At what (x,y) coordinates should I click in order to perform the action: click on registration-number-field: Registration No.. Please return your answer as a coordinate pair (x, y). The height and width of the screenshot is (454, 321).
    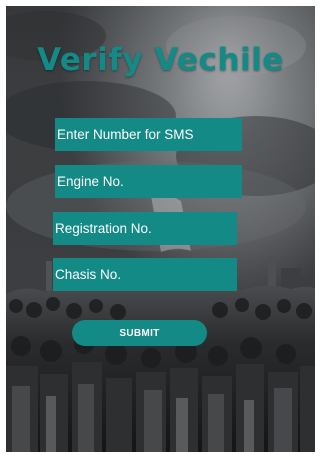
    Looking at the image, I should click on (145, 228).